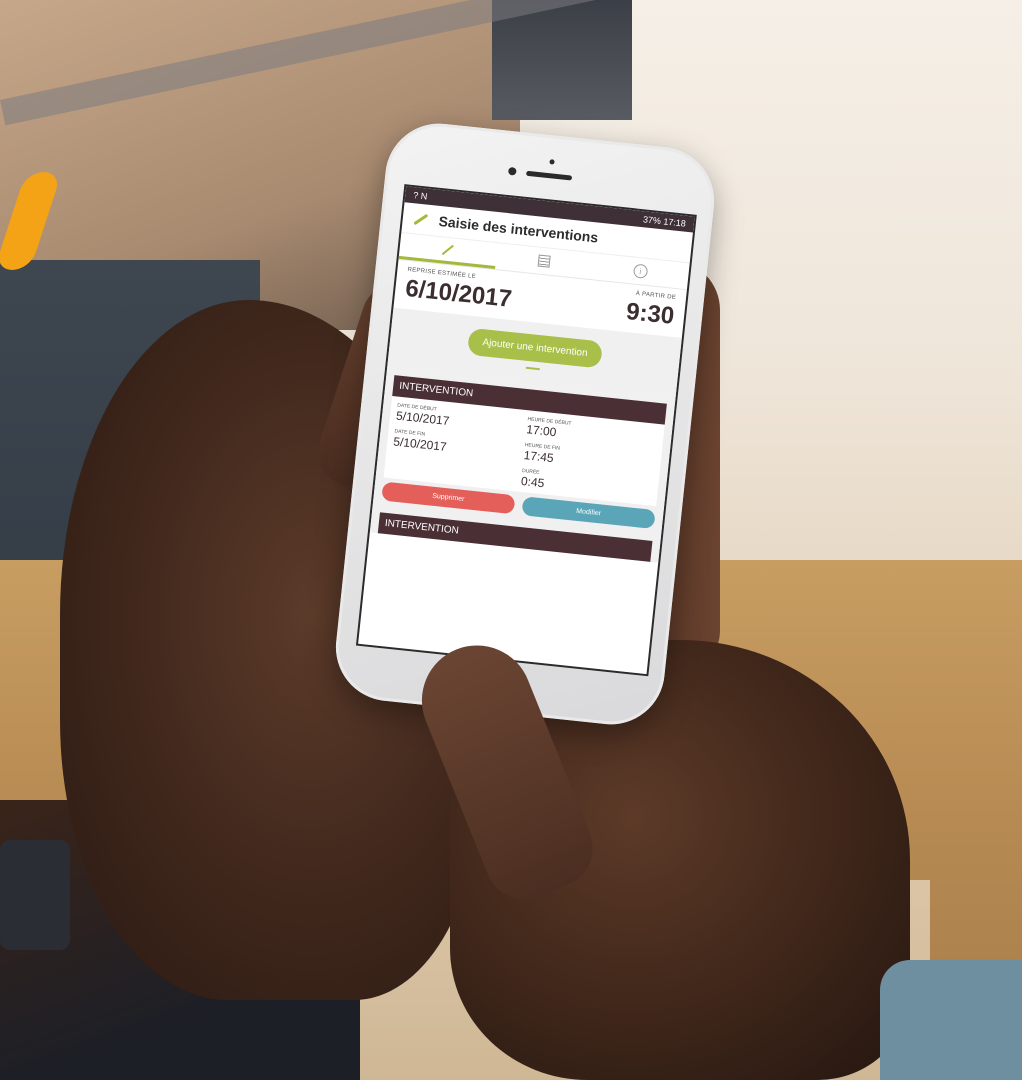 The width and height of the screenshot is (1022, 1080). I want to click on notification-icons: ? N, so click(420, 196).